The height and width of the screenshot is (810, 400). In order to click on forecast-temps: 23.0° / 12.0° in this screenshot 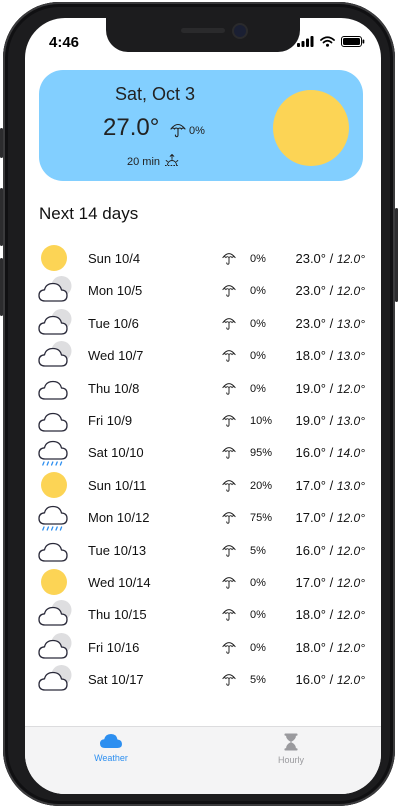, I will do `click(330, 290)`.